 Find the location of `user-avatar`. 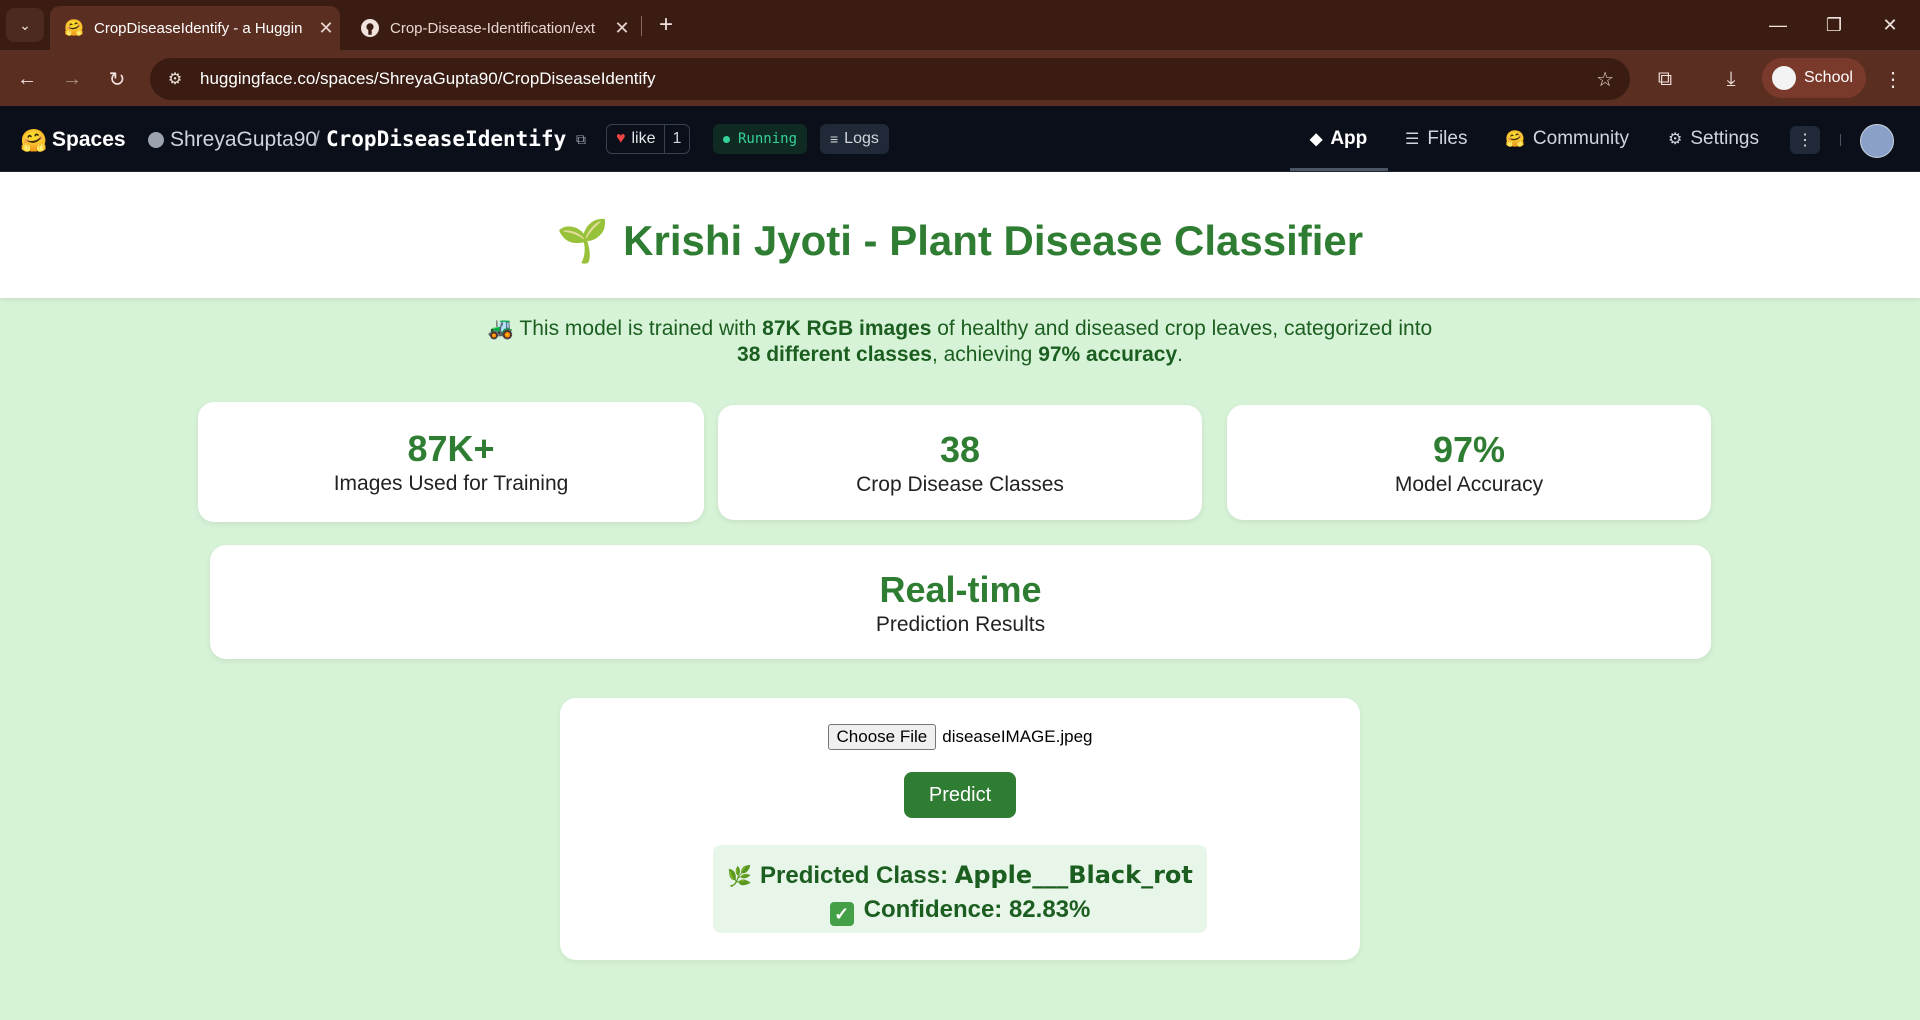

user-avatar is located at coordinates (1877, 141).